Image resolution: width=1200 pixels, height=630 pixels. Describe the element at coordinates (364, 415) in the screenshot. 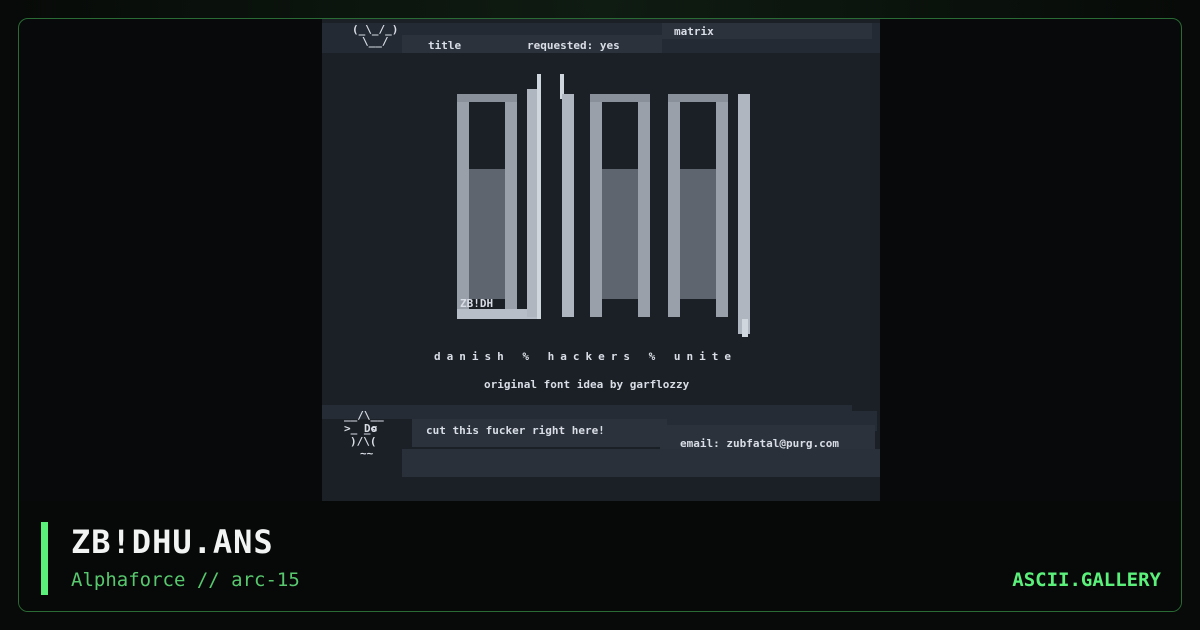

I see `face-logo-bottom: __/\__` at that location.